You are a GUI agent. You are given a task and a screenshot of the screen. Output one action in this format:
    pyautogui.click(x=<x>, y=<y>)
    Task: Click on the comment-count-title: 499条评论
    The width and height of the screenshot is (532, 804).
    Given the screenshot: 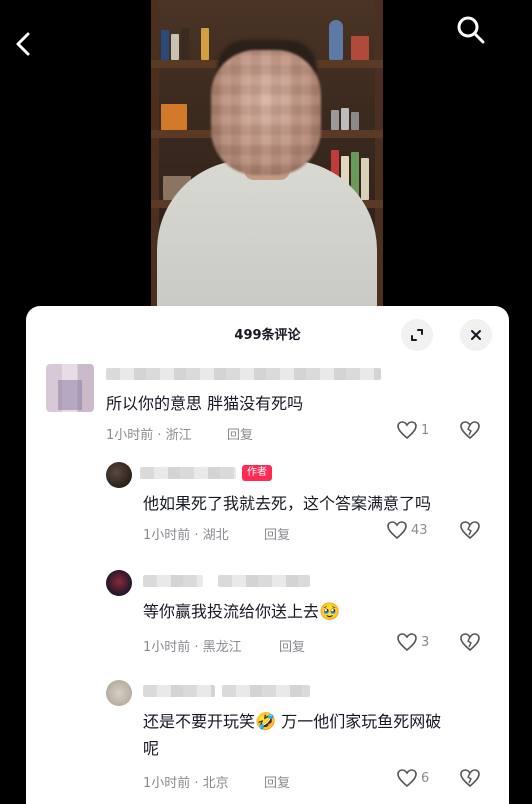 What is the action you would take?
    pyautogui.click(x=267, y=335)
    